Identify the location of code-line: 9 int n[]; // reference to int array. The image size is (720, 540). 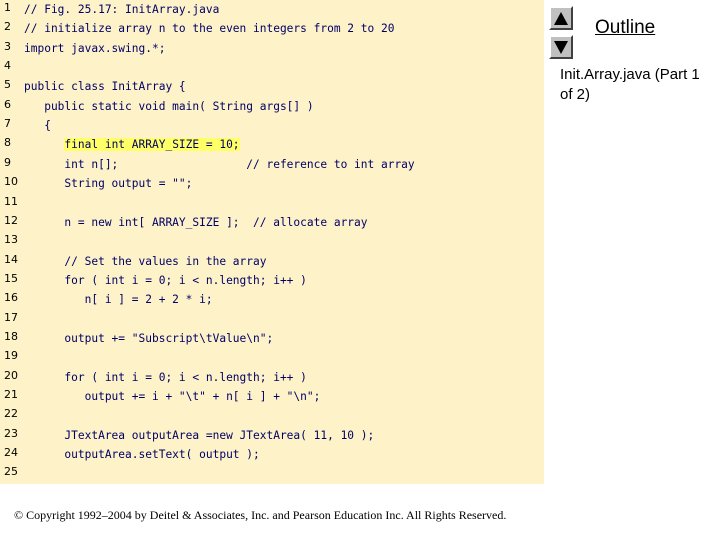
(272, 164).